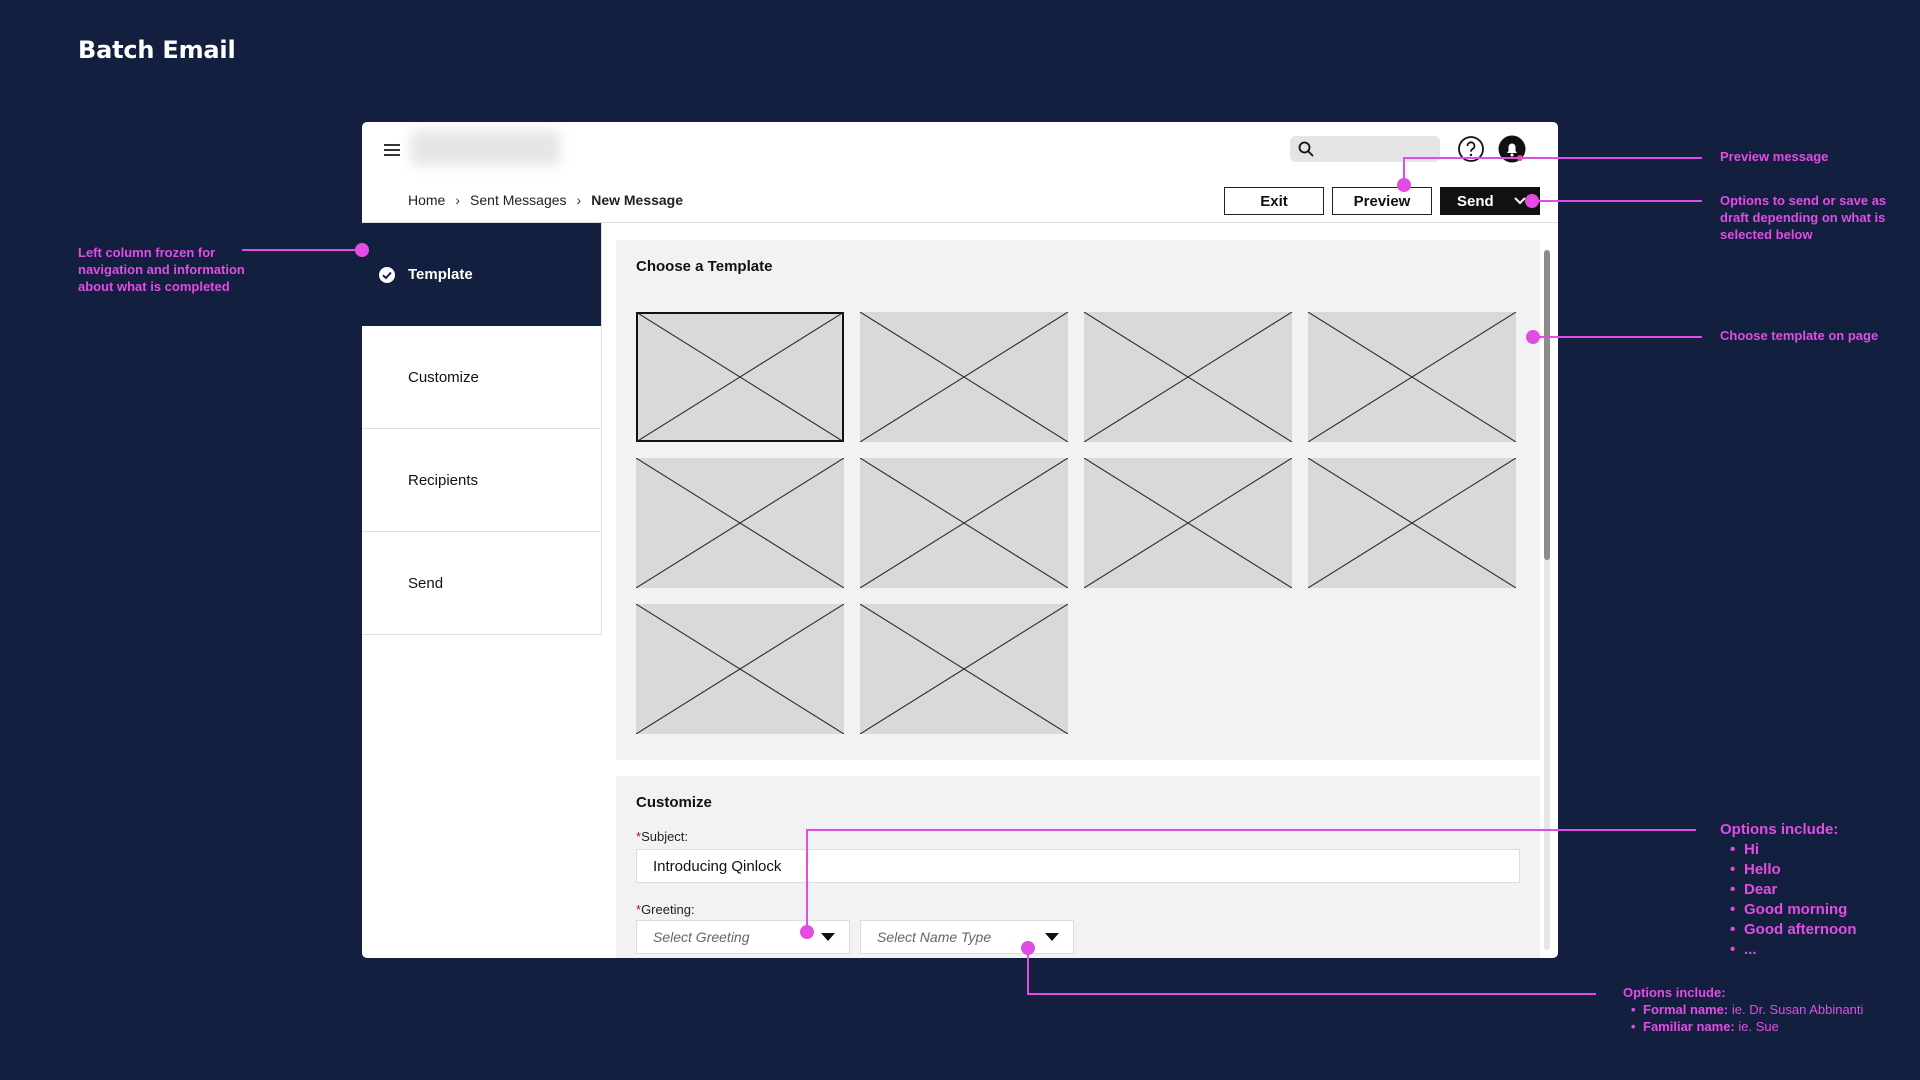  What do you see at coordinates (1799, 335) in the screenshot?
I see `annotation-choose-template: Choose template on page` at bounding box center [1799, 335].